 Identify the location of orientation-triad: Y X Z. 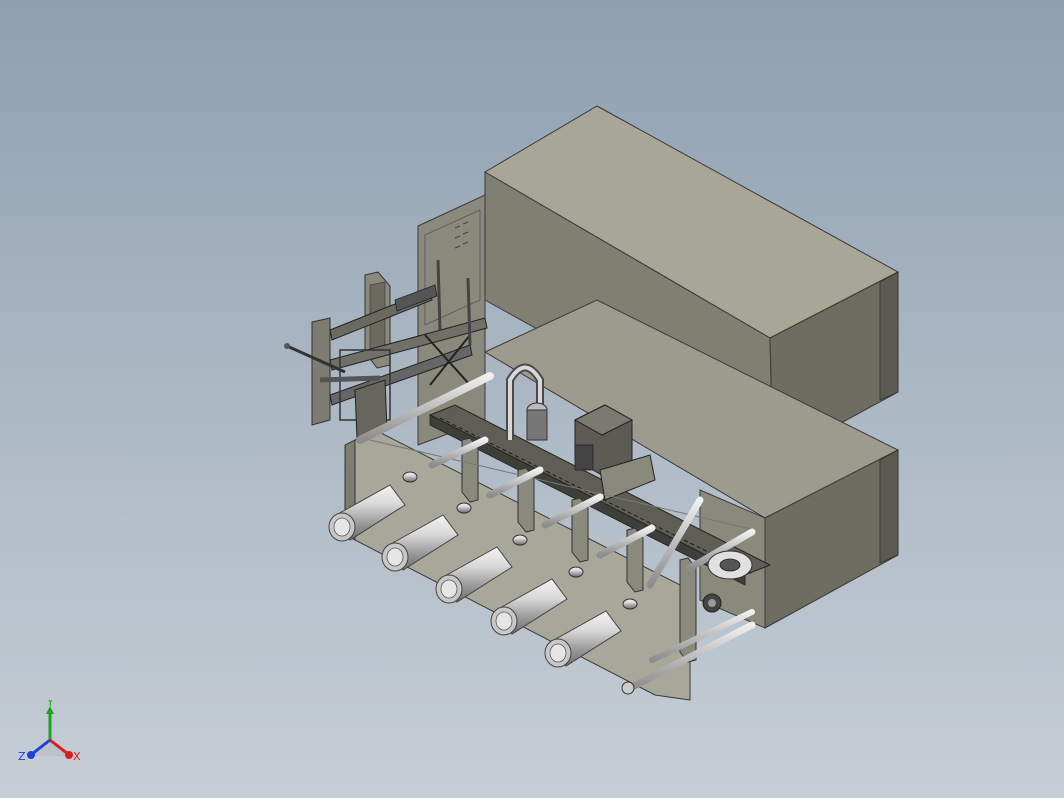
(53, 733).